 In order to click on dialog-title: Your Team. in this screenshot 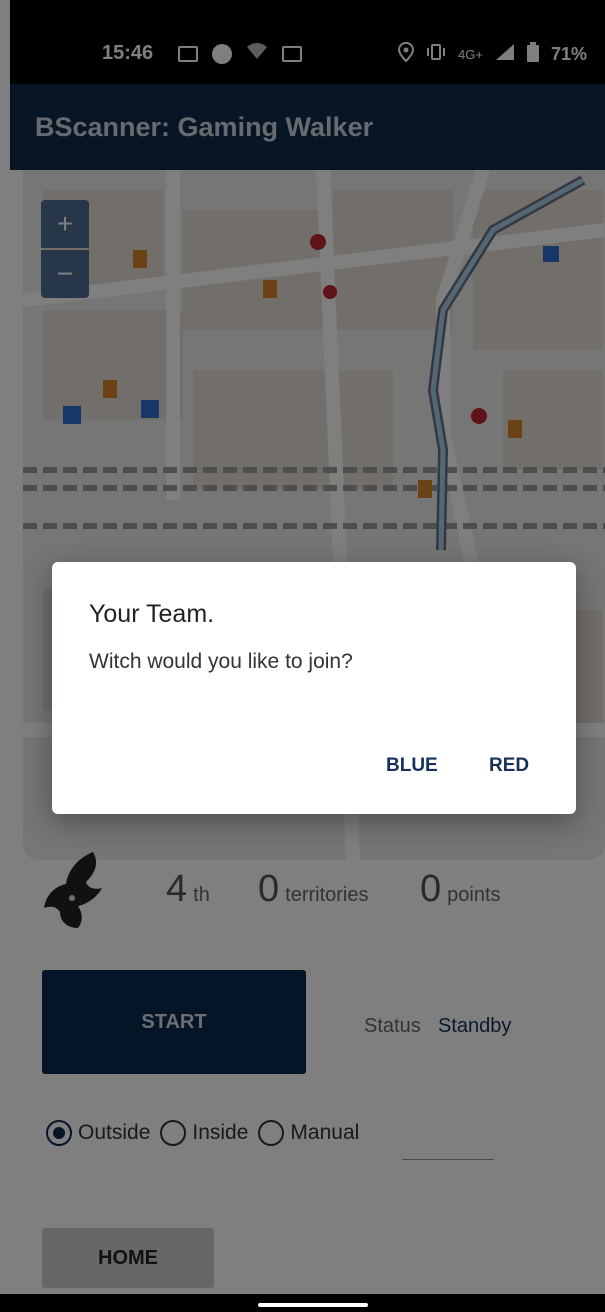, I will do `click(152, 614)`.